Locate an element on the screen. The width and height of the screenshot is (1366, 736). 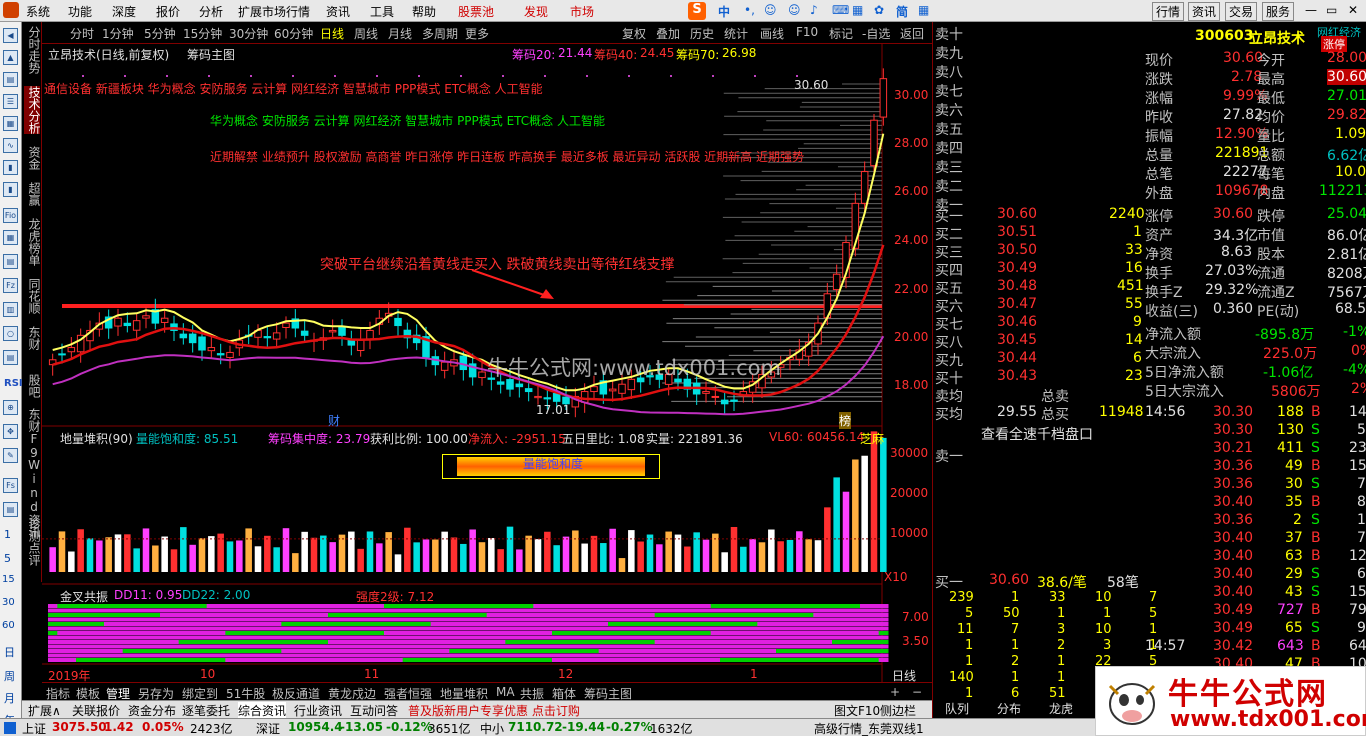
info-tab-qa: 互动问答 is located at coordinates (374, 710).